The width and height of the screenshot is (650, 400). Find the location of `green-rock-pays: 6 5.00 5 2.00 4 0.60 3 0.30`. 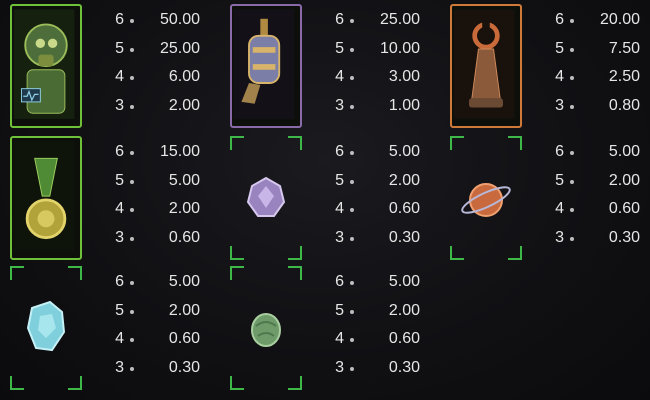

green-rock-pays: 6 5.00 5 2.00 4 0.60 3 0.30 is located at coordinates (385, 325).